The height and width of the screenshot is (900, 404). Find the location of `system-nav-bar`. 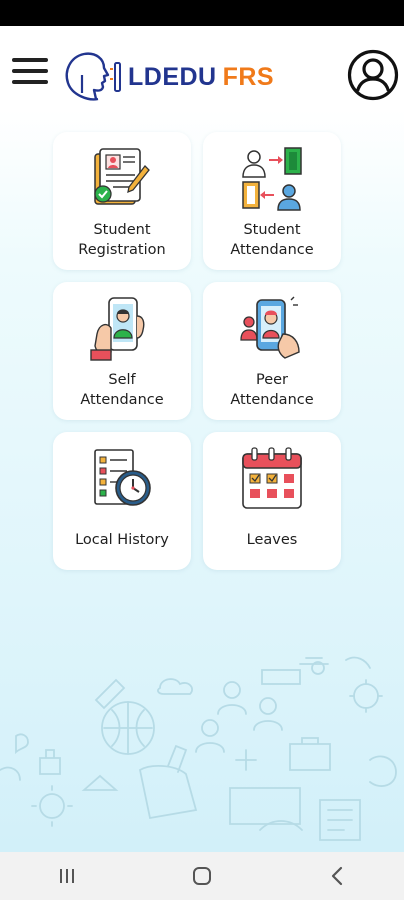

system-nav-bar is located at coordinates (202, 876).